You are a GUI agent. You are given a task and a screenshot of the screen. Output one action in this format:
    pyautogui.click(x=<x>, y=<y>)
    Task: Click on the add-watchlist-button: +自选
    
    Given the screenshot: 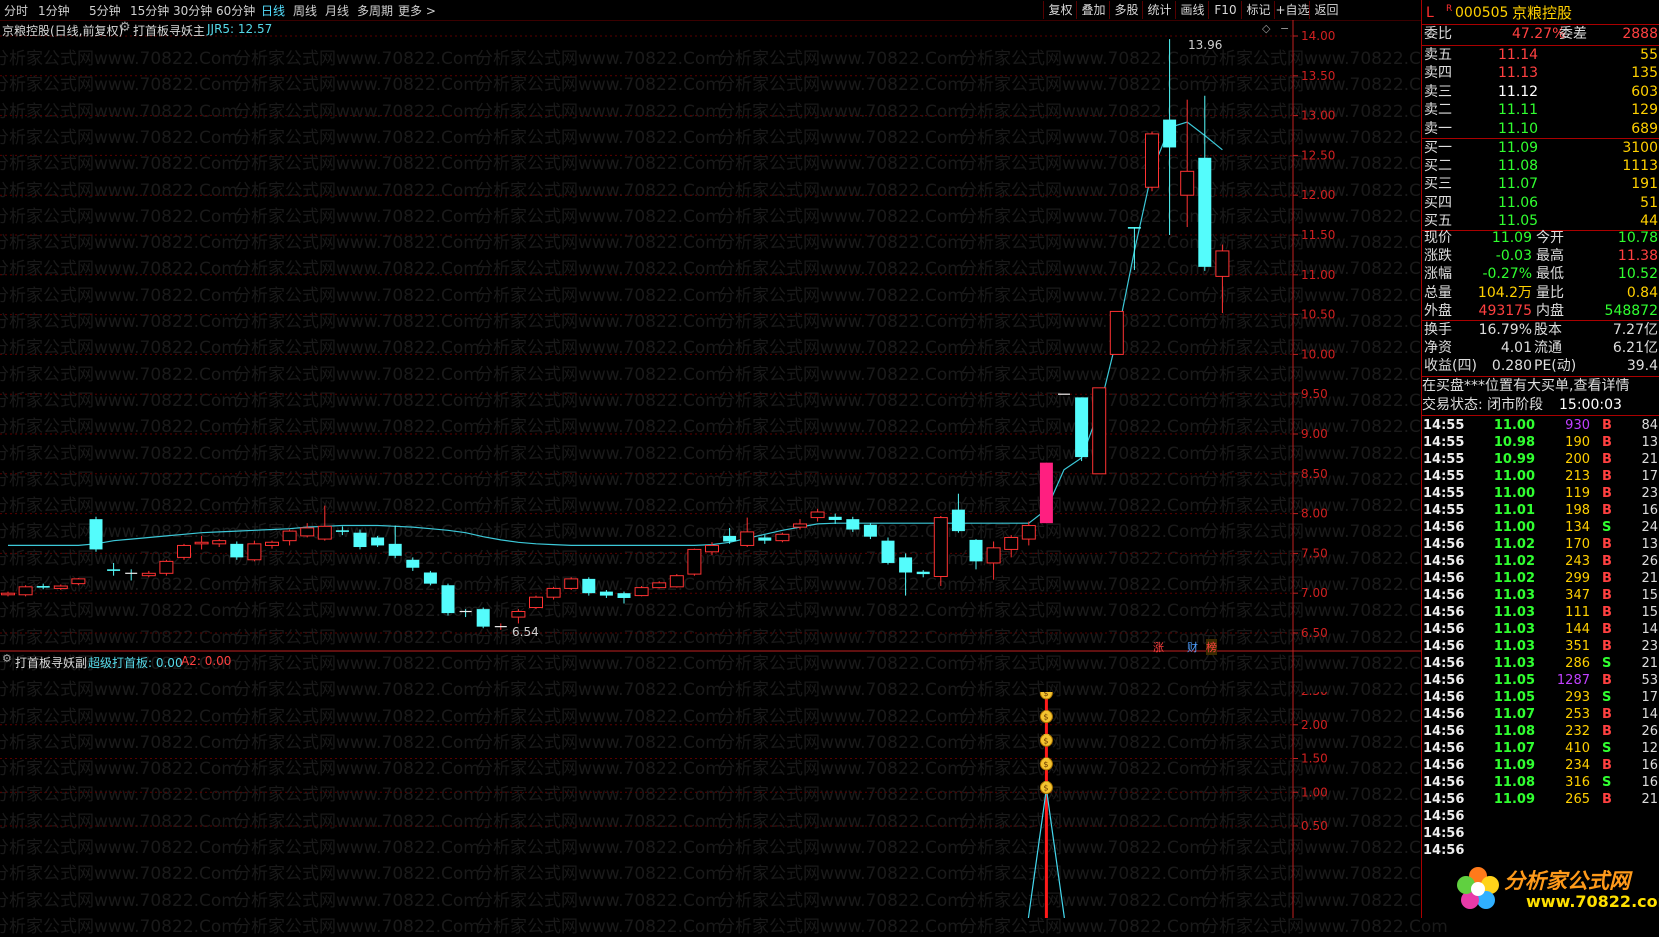 What is the action you would take?
    pyautogui.click(x=1292, y=10)
    